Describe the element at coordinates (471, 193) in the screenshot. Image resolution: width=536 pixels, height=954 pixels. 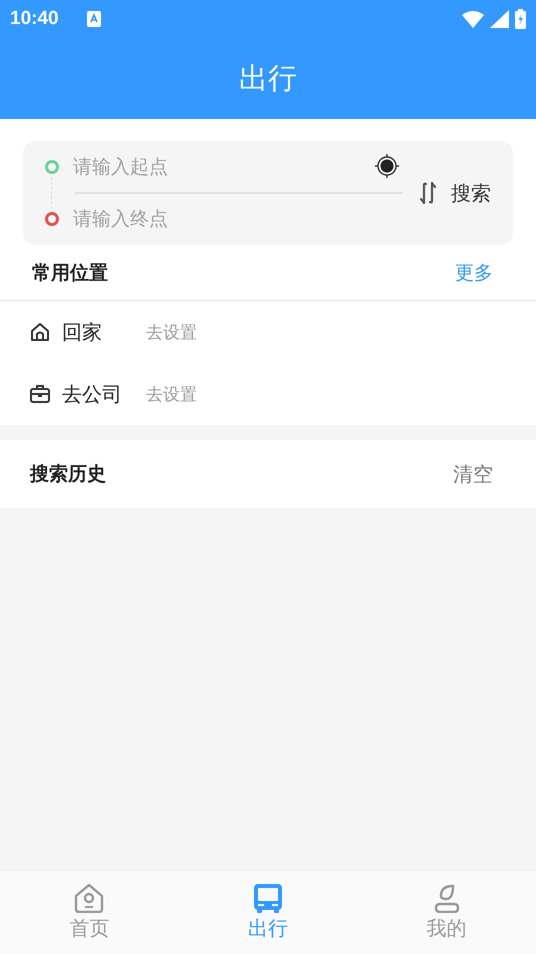
I see `search-button: 搜索` at that location.